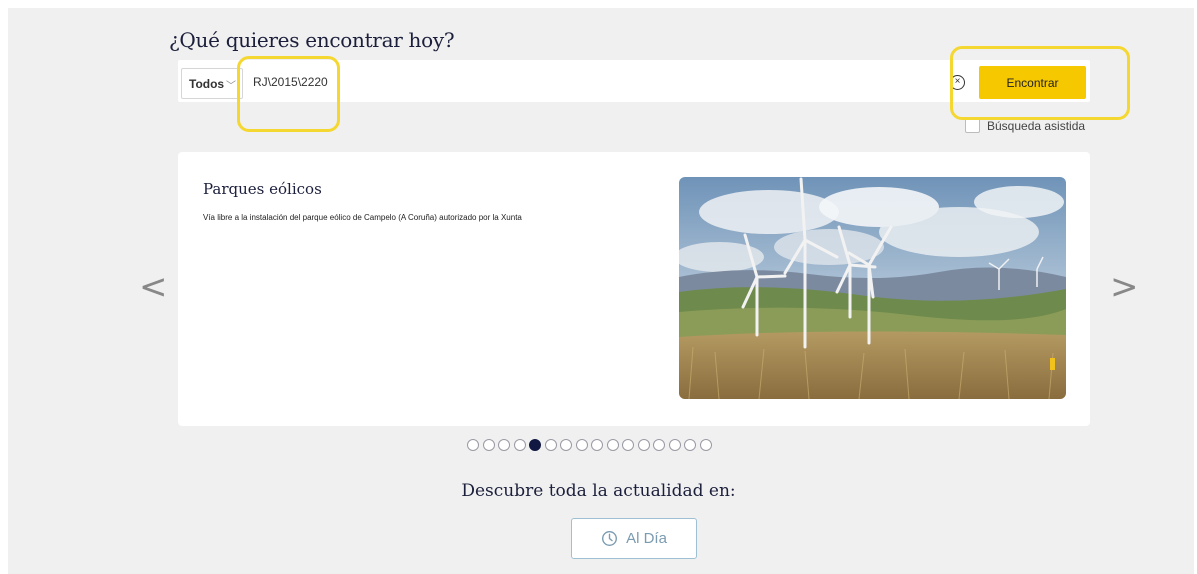 The image size is (1197, 574). What do you see at coordinates (207, 84) in the screenshot?
I see `scope-select-label: Todos` at bounding box center [207, 84].